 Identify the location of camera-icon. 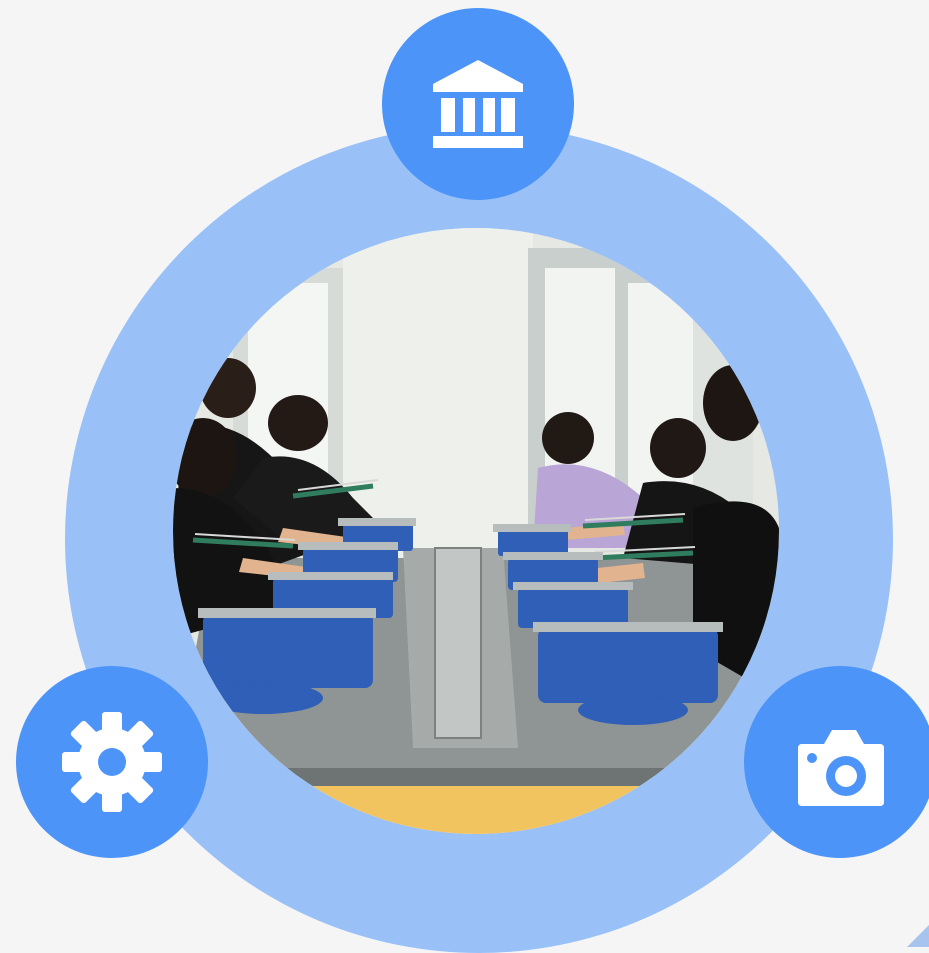
(841, 768).